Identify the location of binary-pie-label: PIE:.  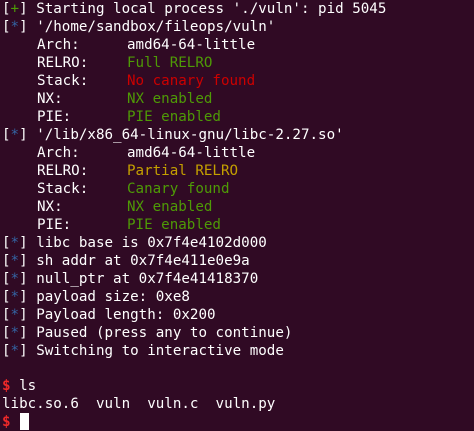
(54, 117).